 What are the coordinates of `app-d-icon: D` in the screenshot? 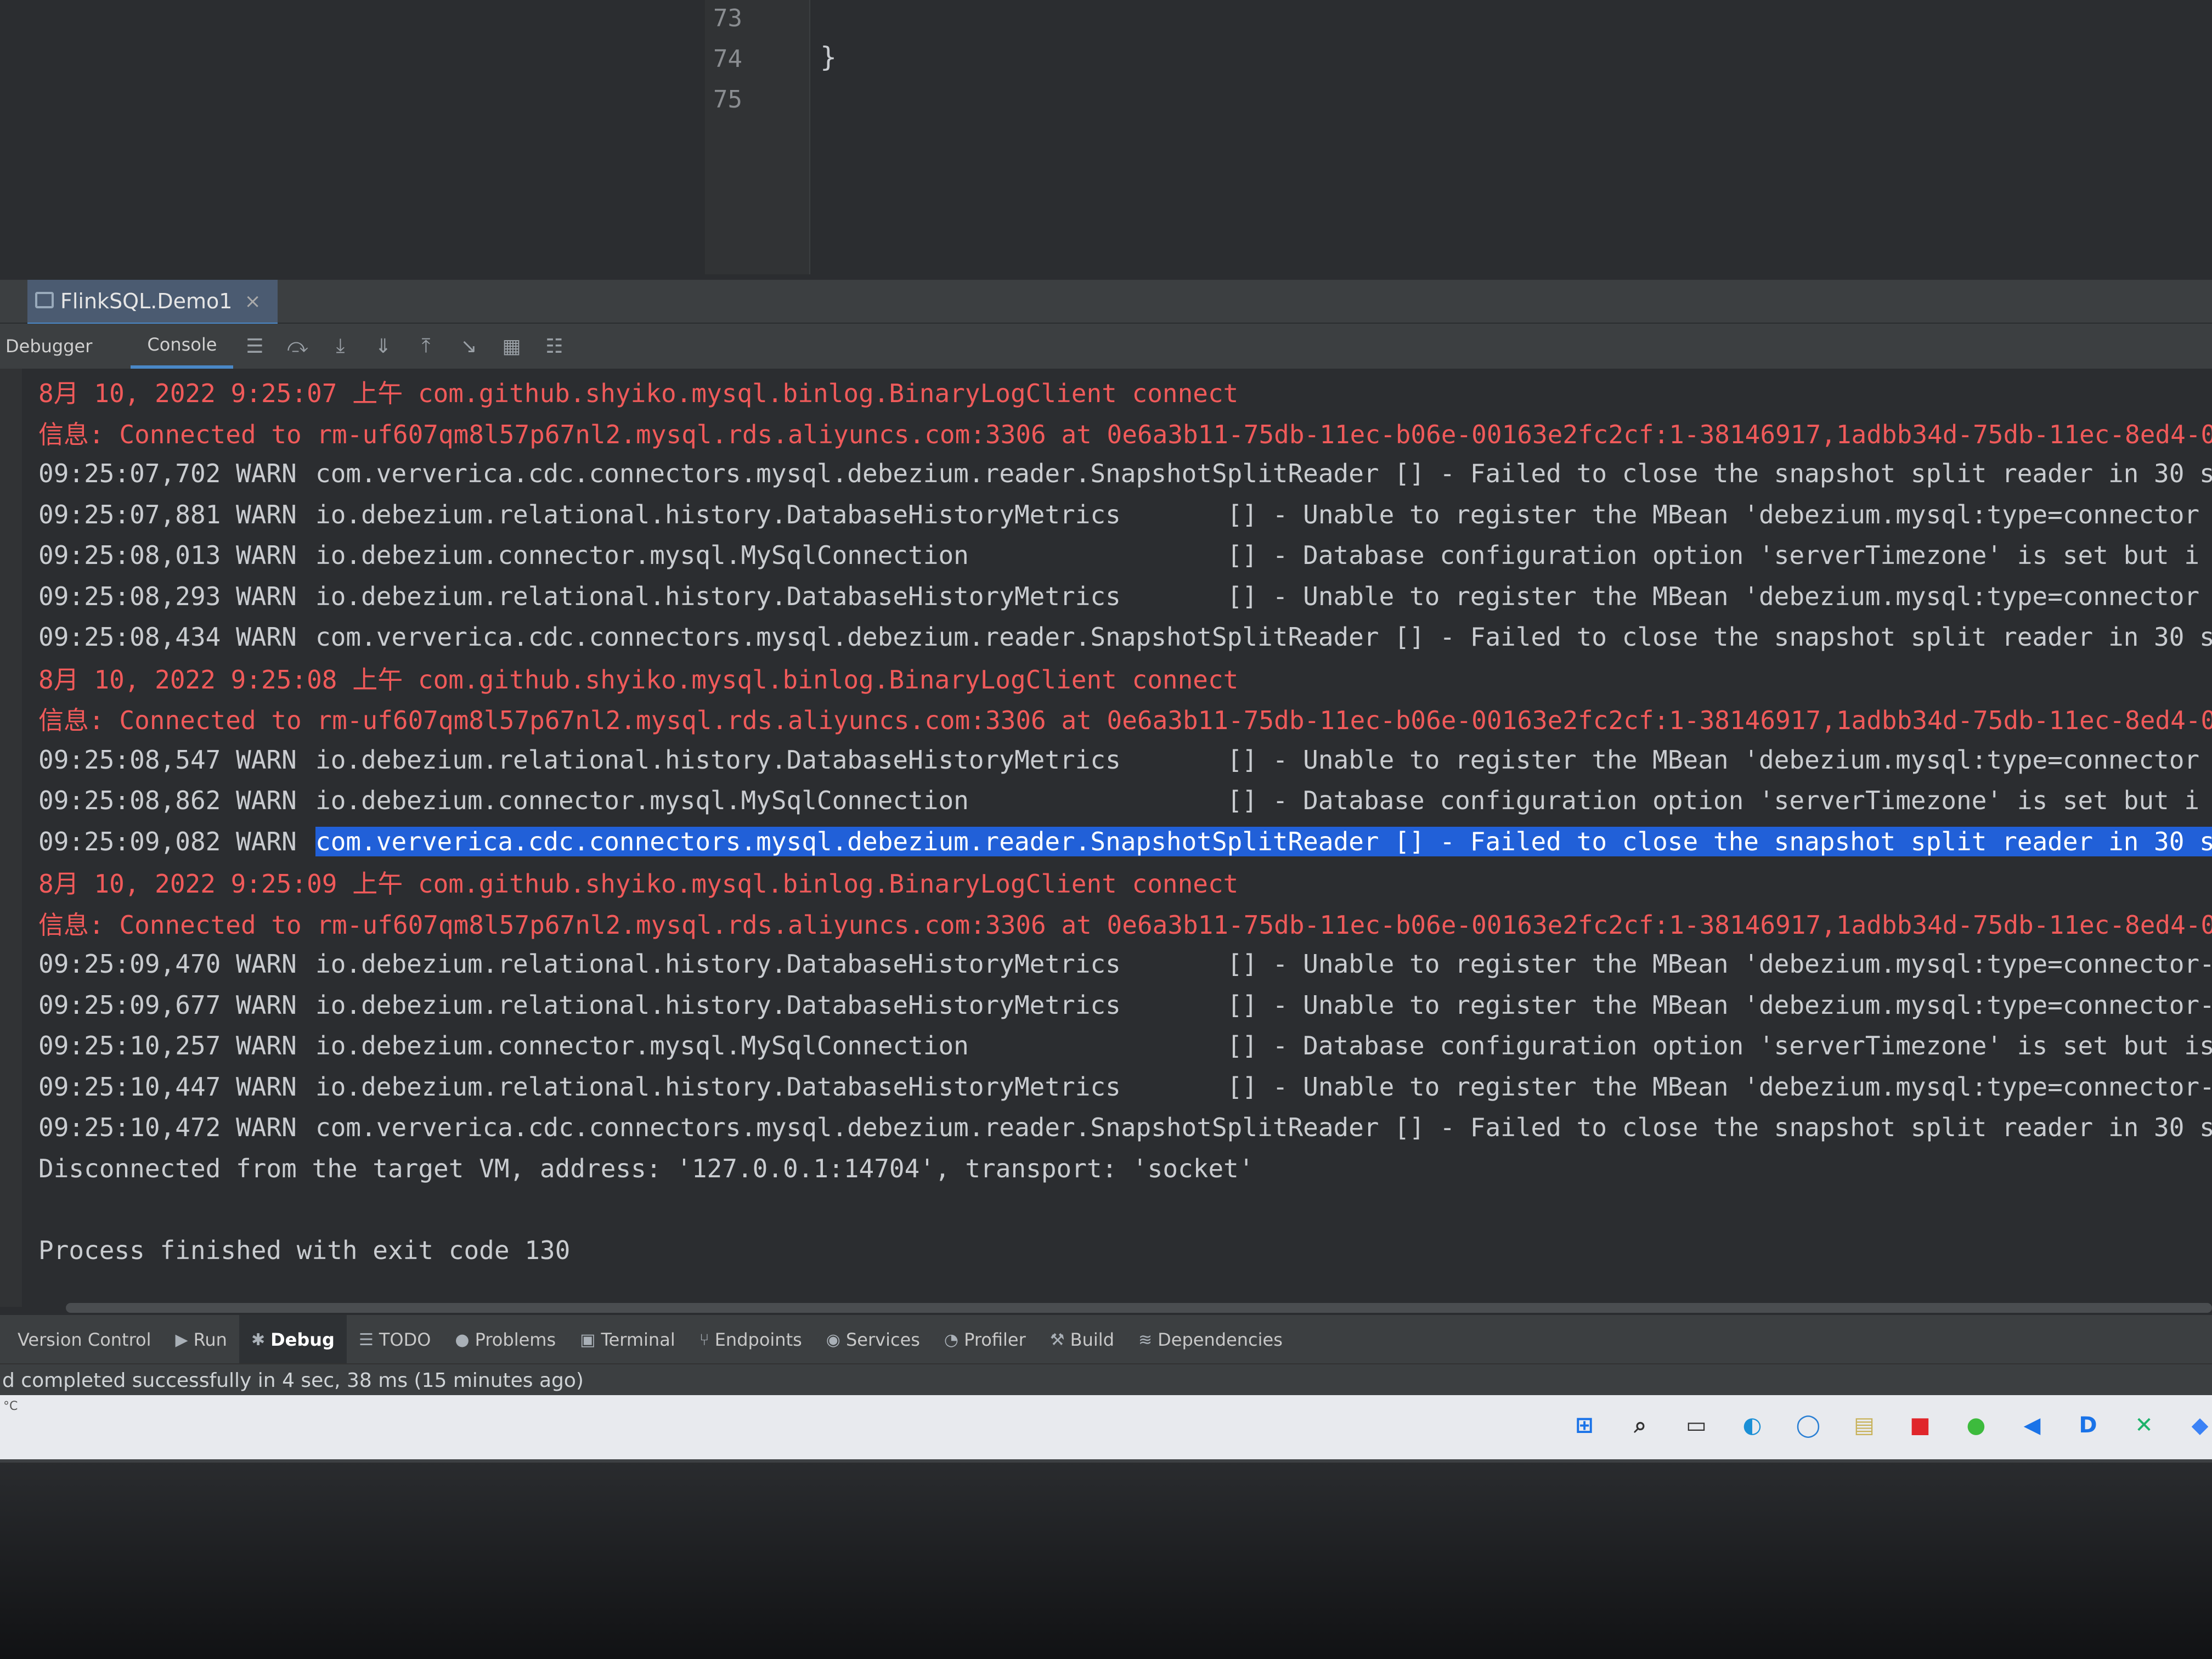 It's located at (2088, 1425).